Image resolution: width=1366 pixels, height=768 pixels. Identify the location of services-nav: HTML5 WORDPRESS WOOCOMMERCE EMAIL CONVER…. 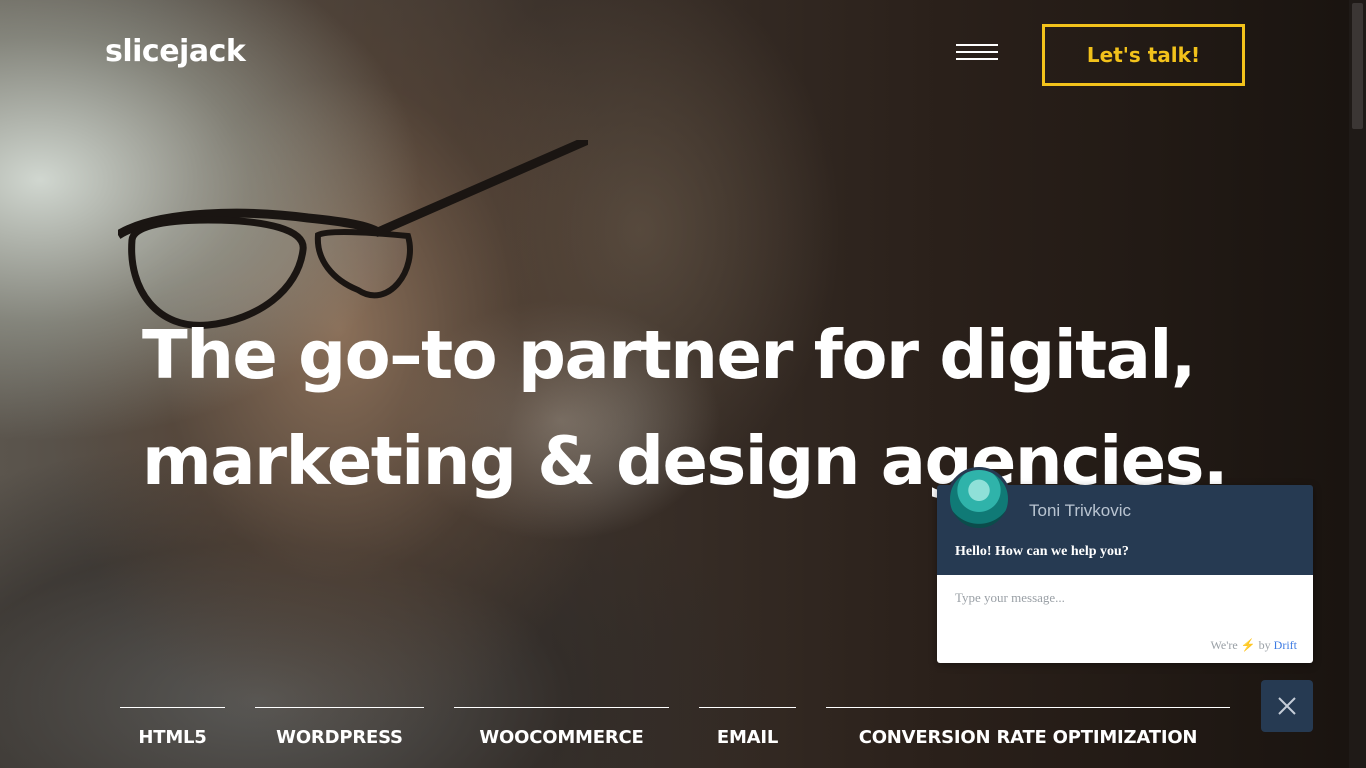
(675, 737).